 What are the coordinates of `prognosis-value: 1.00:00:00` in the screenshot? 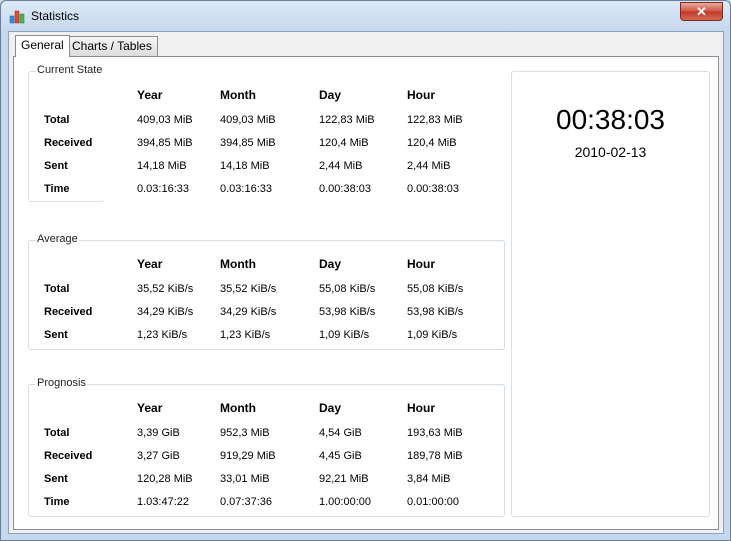 It's located at (345, 502).